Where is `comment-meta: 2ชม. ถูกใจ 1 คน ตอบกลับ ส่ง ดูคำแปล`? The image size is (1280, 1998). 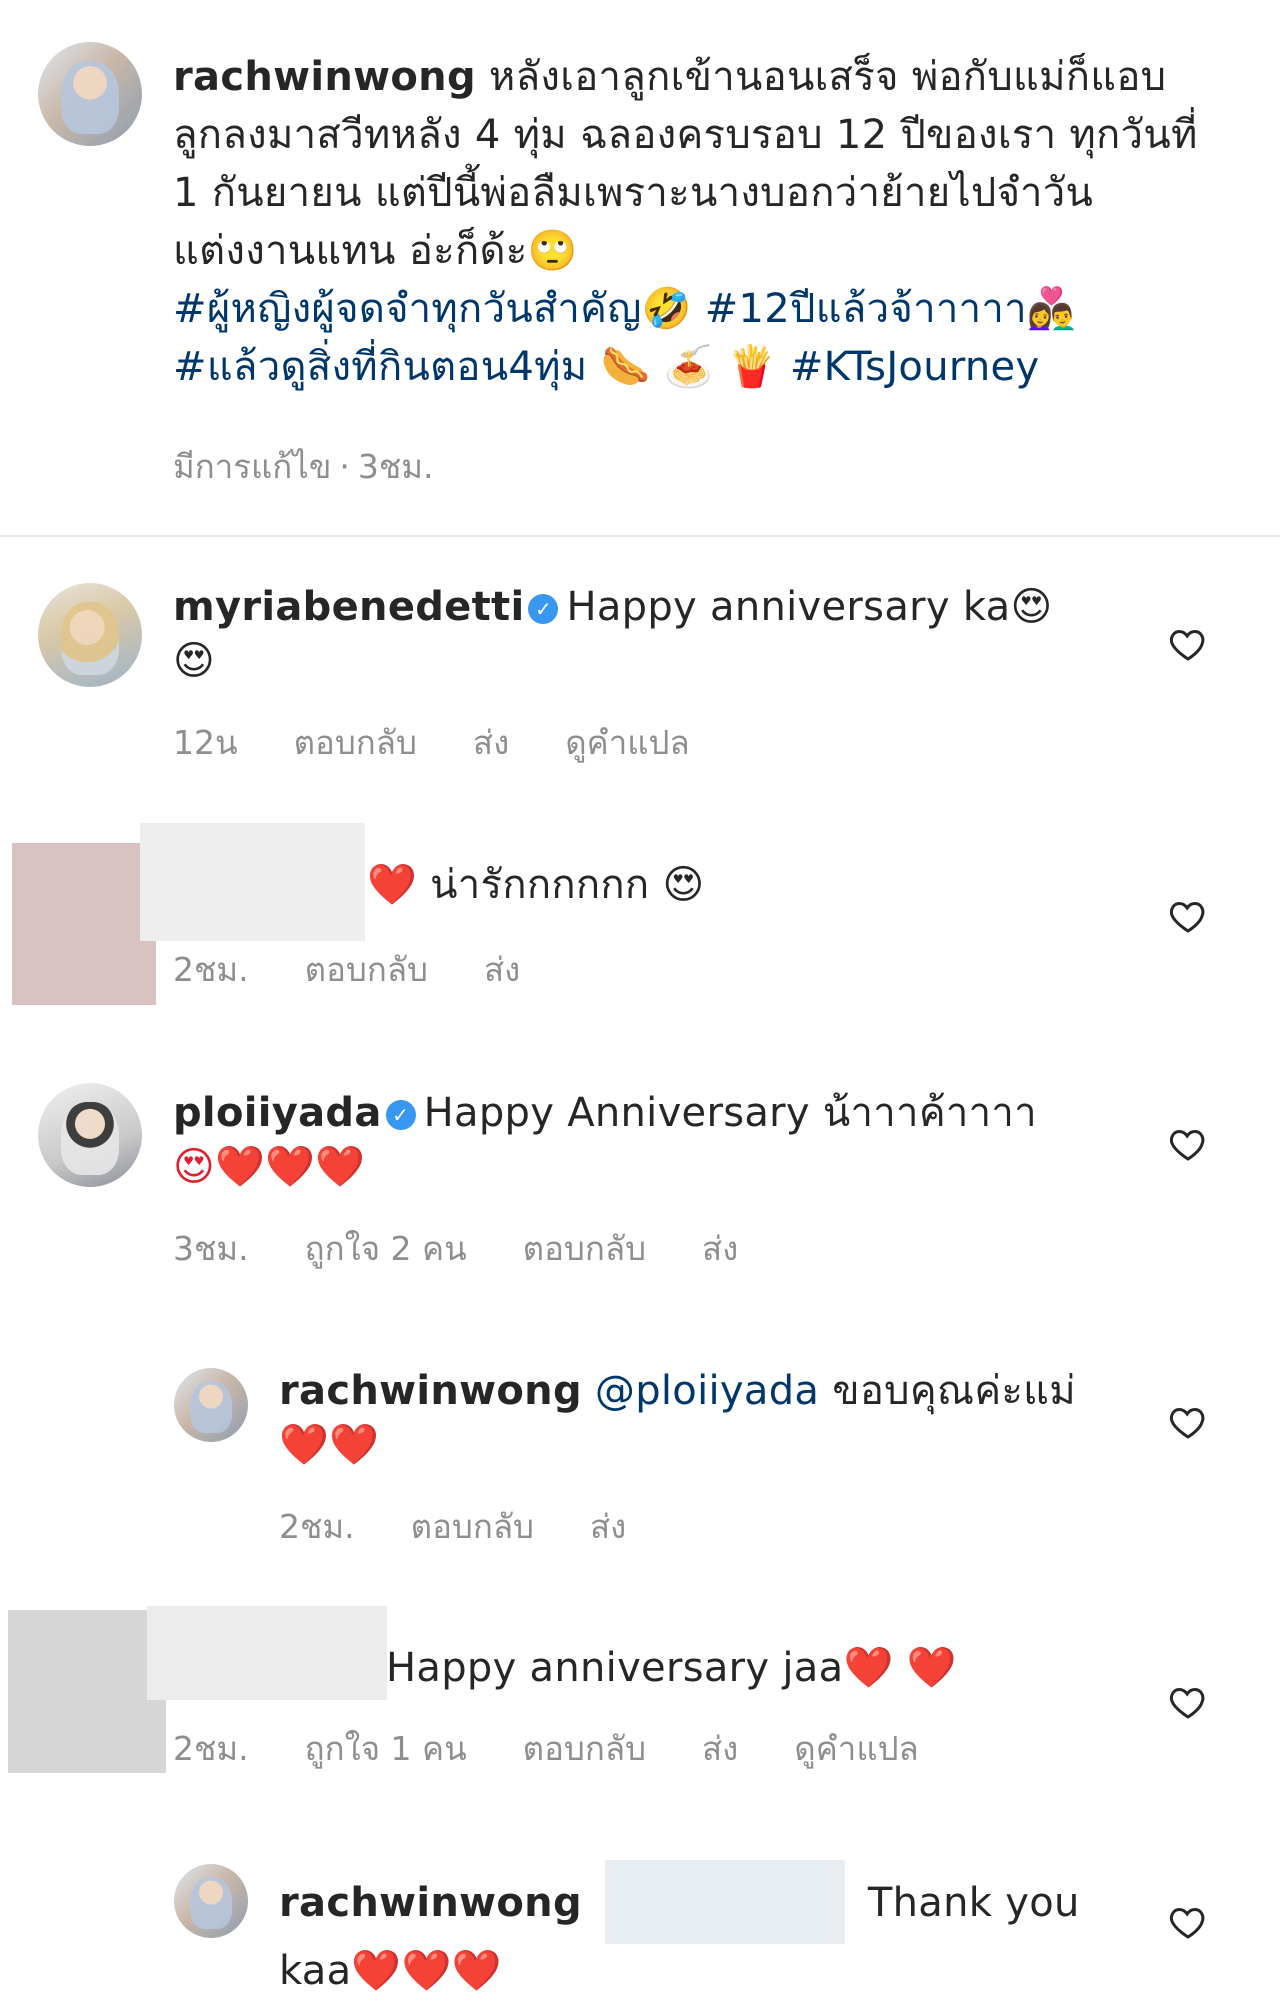 comment-meta: 2ชม. ถูกใจ 1 คน ตอบกลับ ส่ง ดูคำแปล is located at coordinates (574, 1748).